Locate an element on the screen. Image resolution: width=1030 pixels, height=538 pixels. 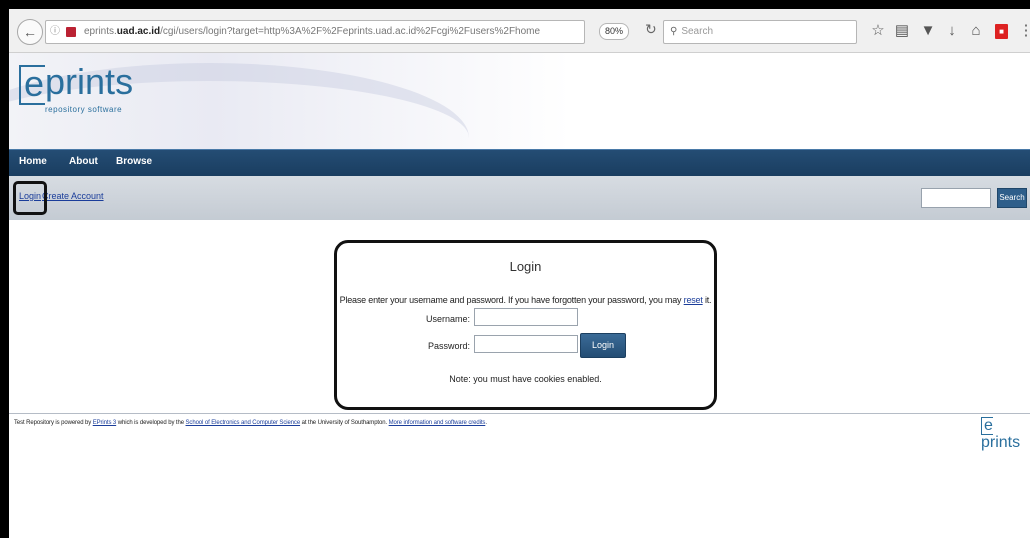
browser-search-field: ⚲ Search is located at coordinates (760, 32).